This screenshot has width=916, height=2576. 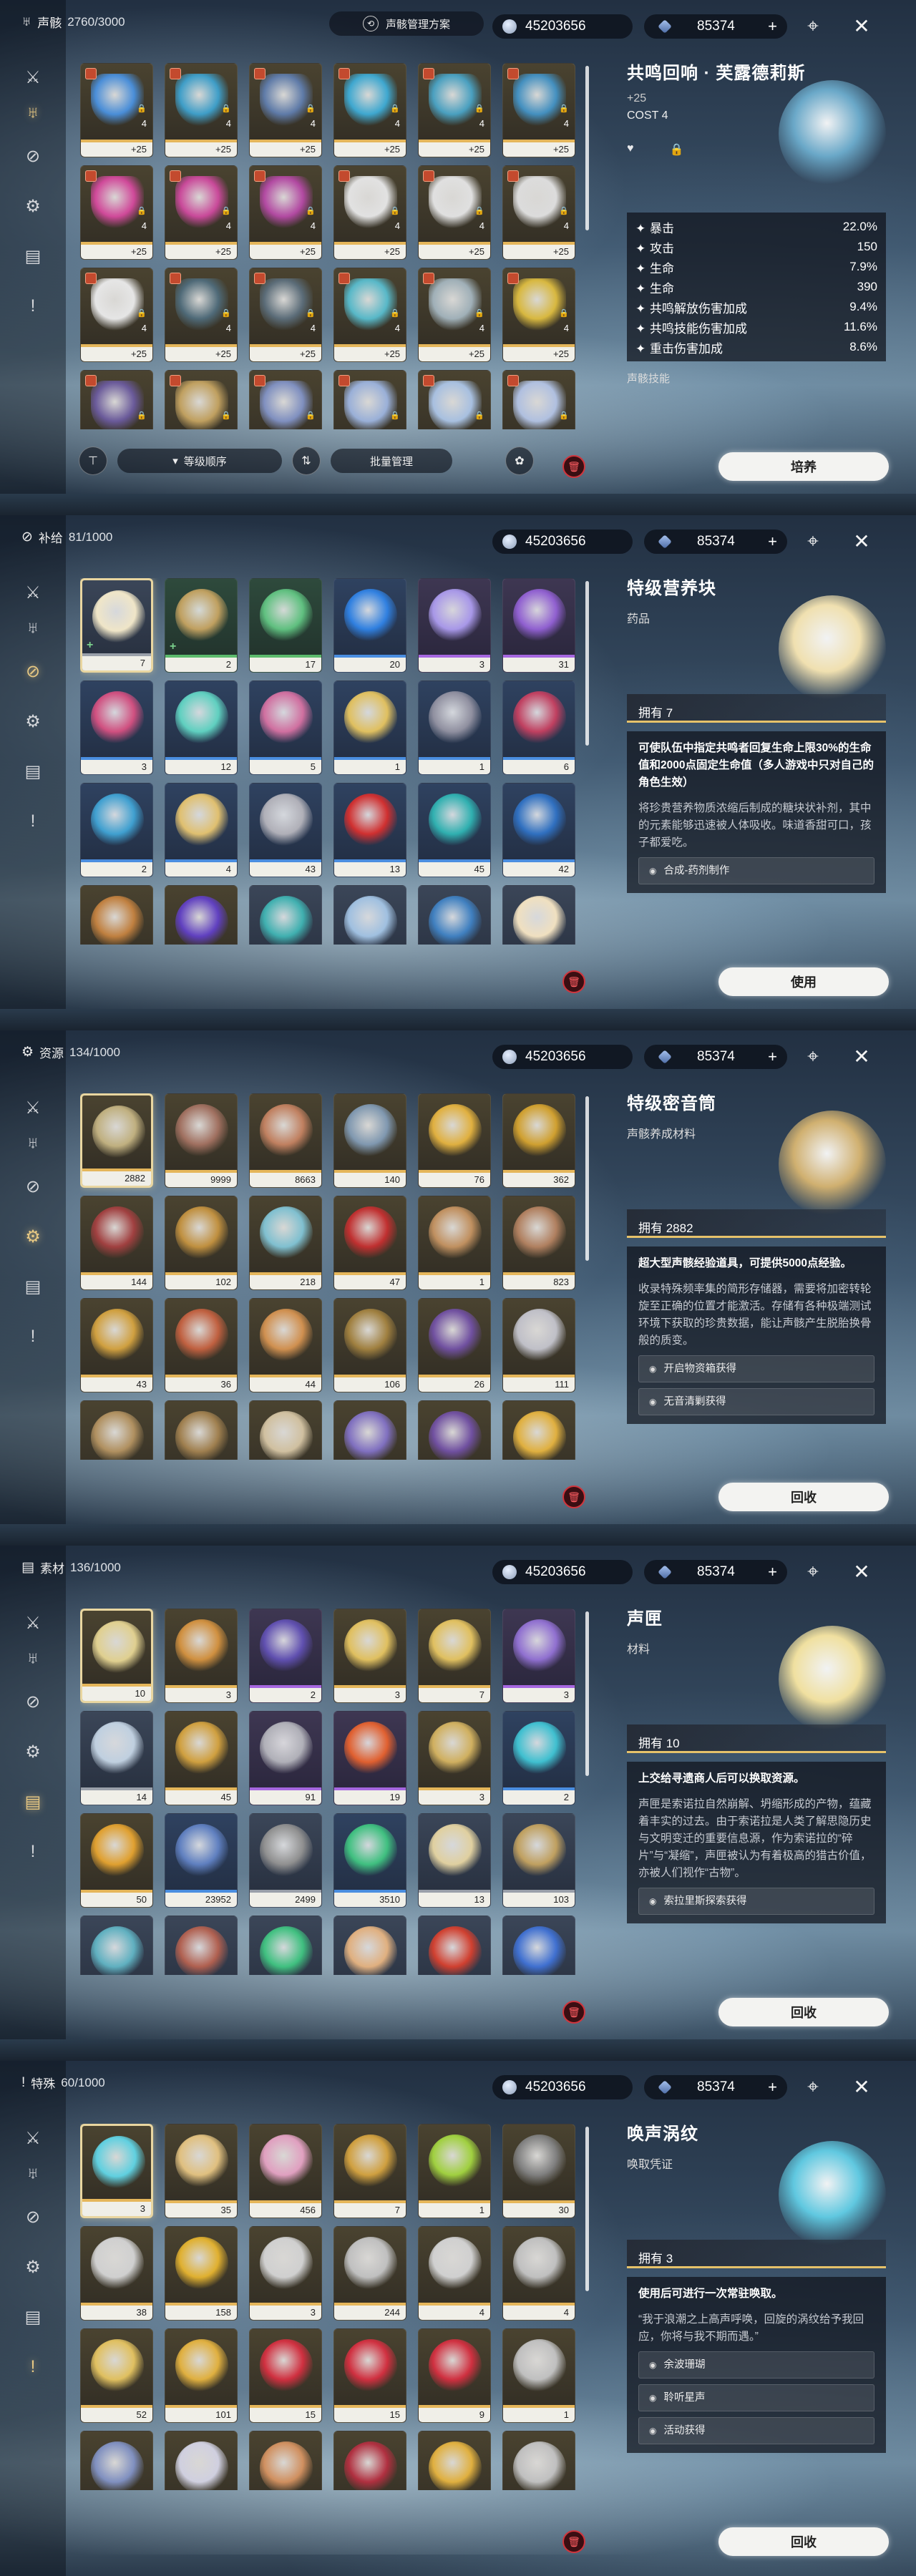 I want to click on sidebar-exclamation-card-icon: !, so click(x=33, y=306).